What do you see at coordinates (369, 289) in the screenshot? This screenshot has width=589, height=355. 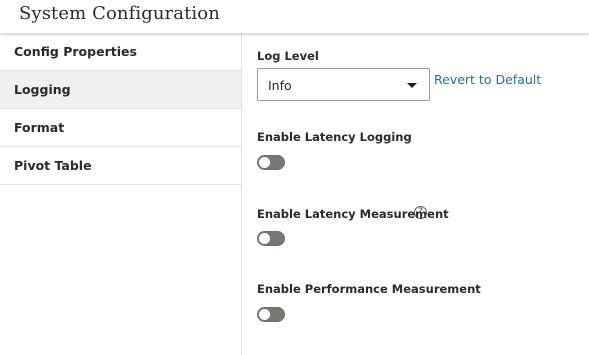 I see `performance-measurement-label: Enable Performance Measurement` at bounding box center [369, 289].